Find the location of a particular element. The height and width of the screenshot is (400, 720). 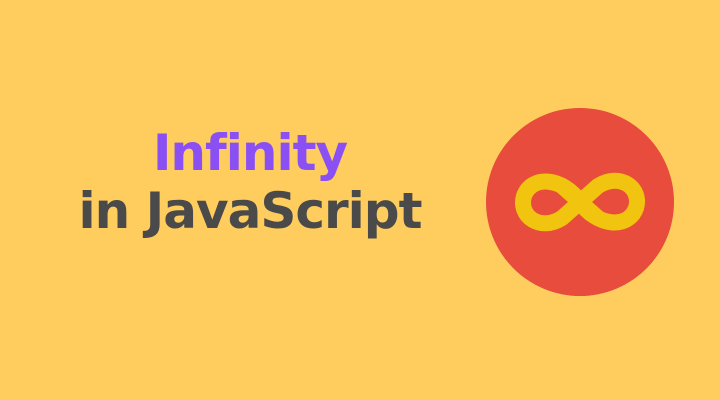

infinity-badge-icon is located at coordinates (580, 202).